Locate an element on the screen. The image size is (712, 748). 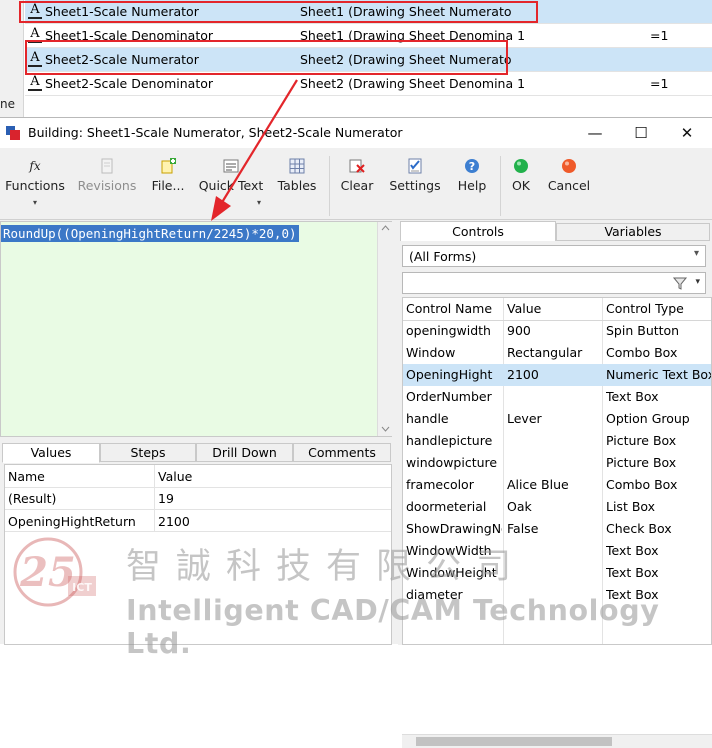
horizontal-scrollbar is located at coordinates (557, 741).